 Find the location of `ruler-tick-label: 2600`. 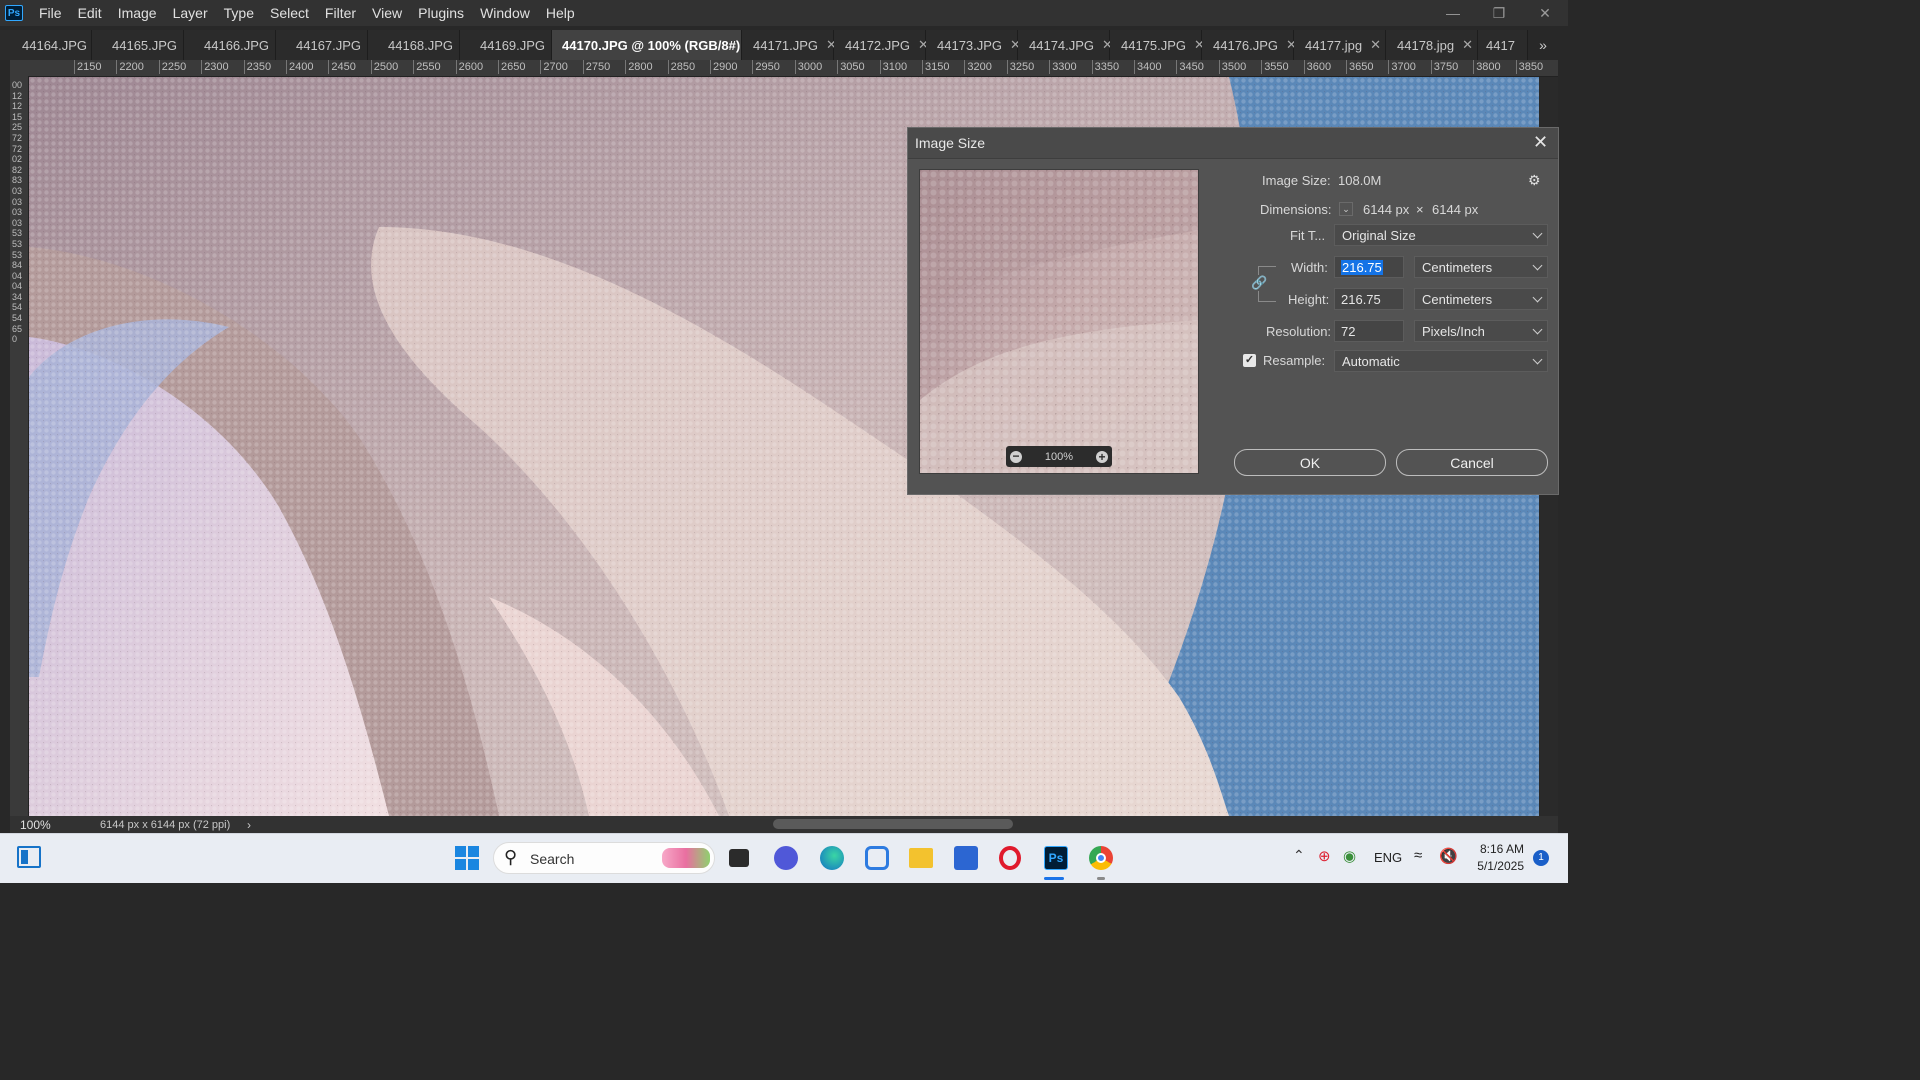

ruler-tick-label: 2600 is located at coordinates (469, 67).